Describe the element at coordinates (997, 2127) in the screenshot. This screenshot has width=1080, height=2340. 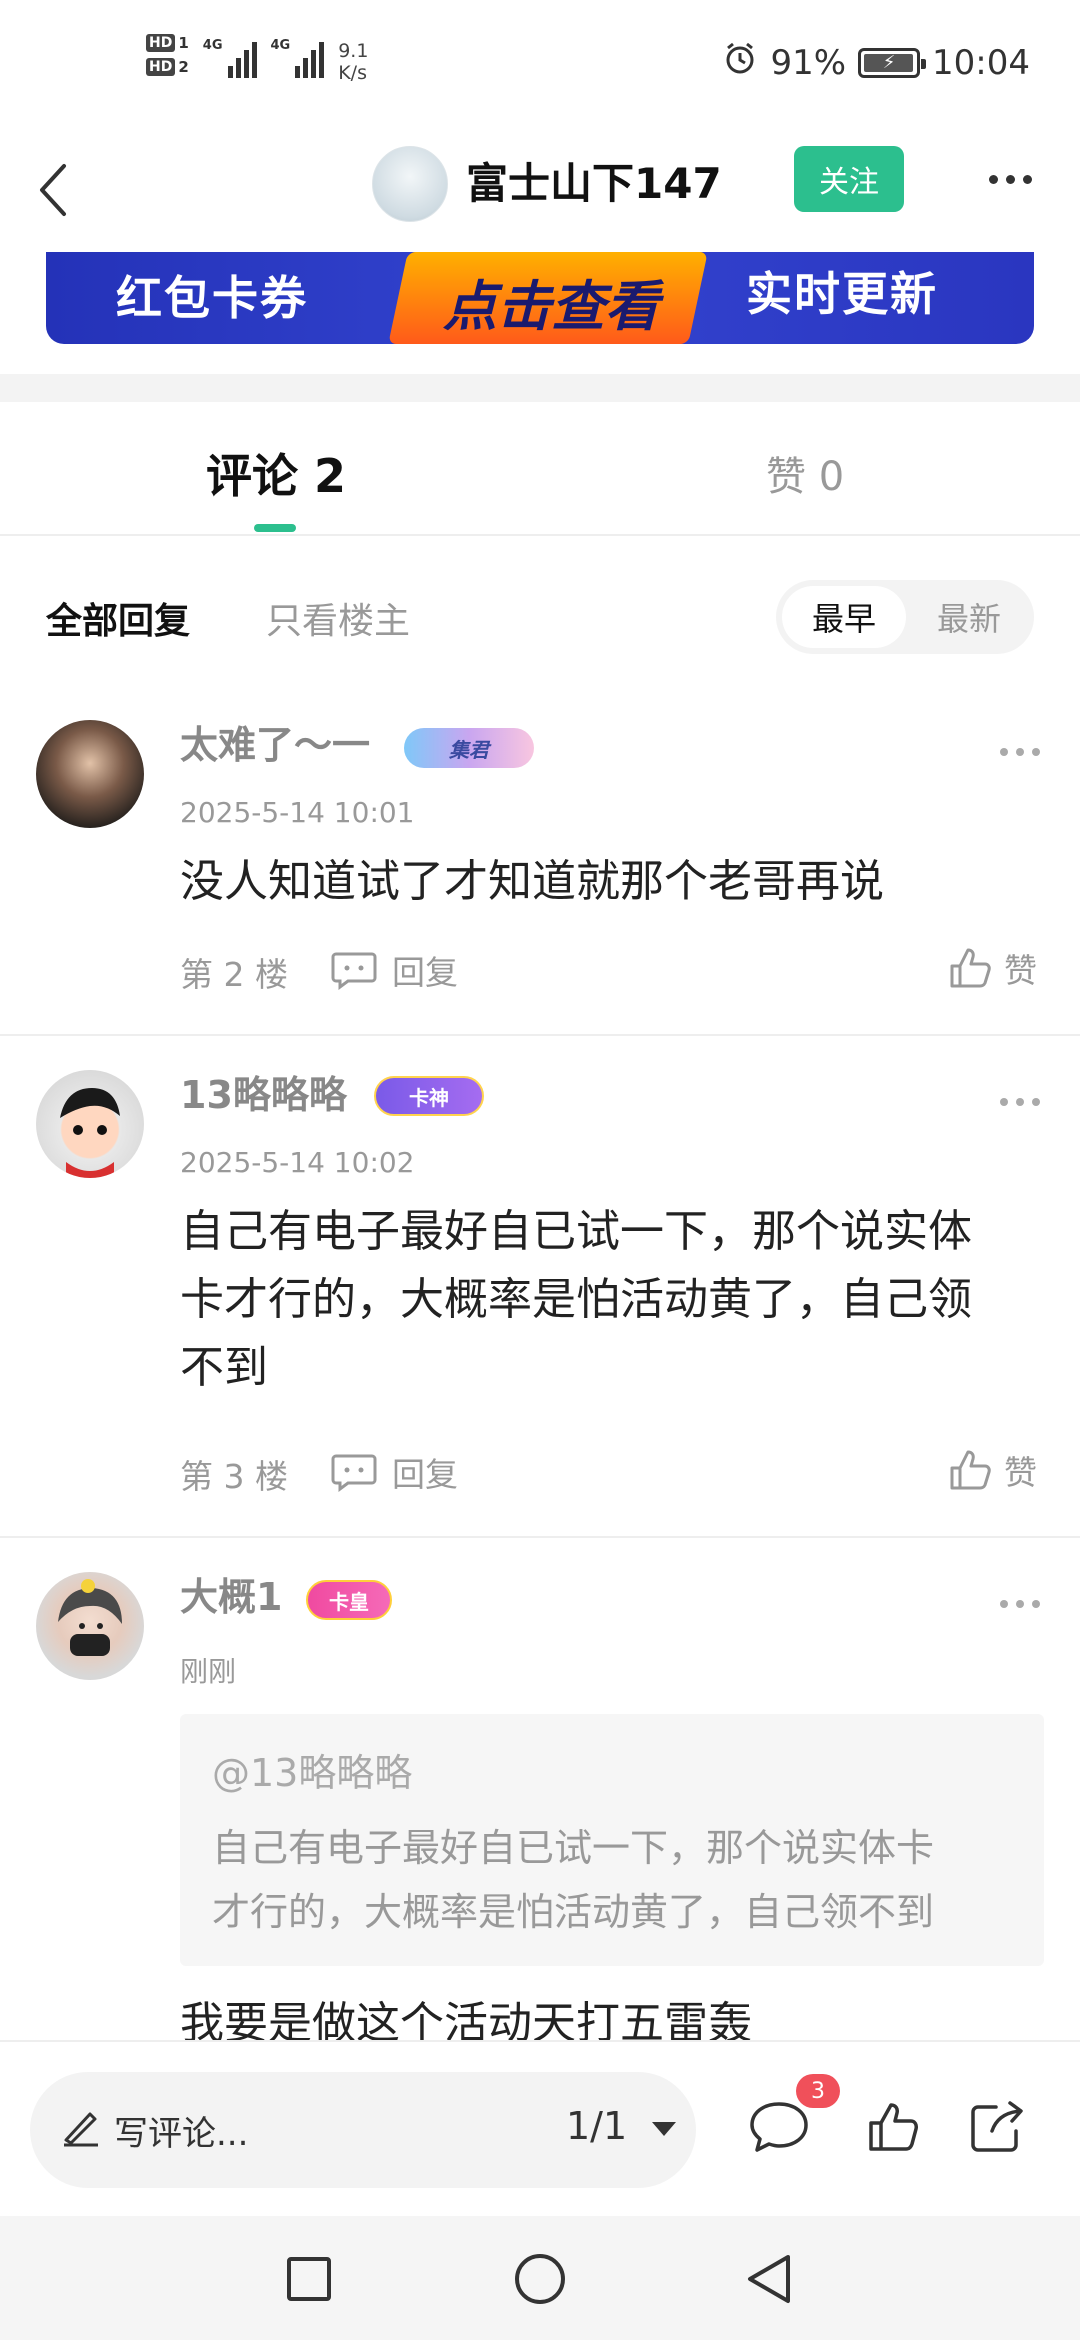
I see `share-icon` at that location.